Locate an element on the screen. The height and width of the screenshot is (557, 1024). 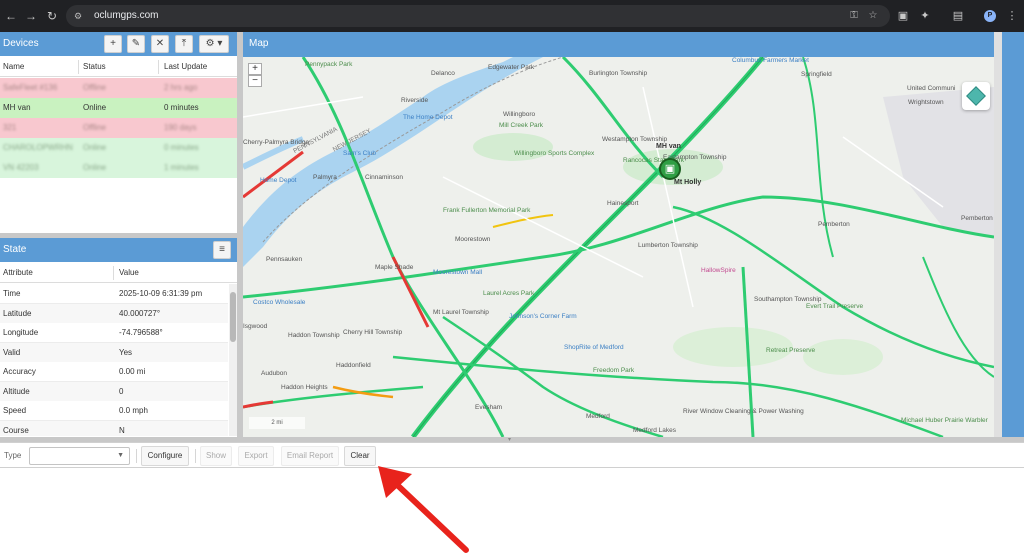
attribute-value: 40.000727° is located at coordinates (140, 313).